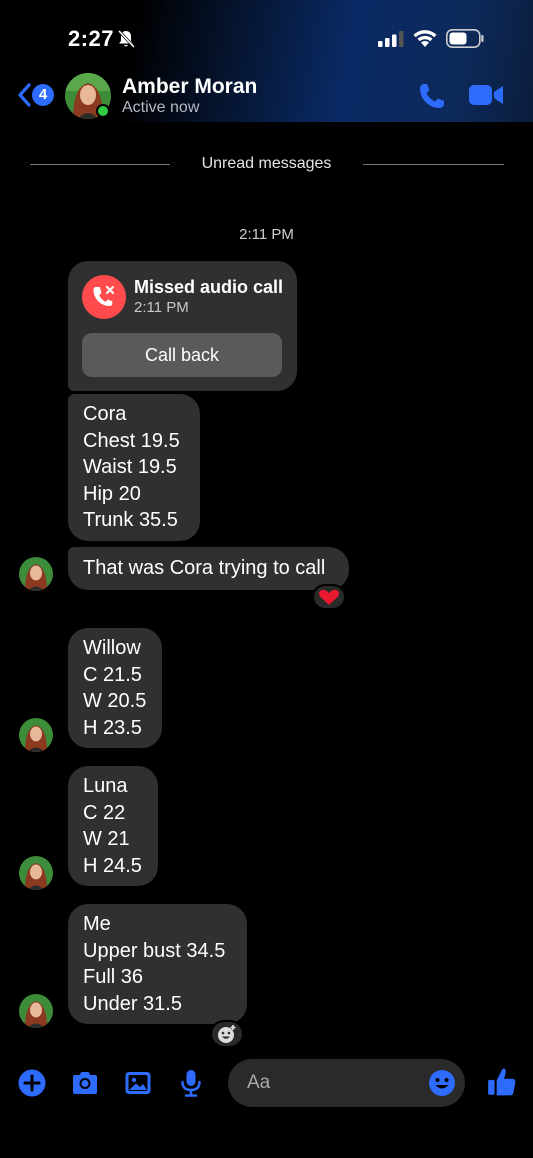  I want to click on status-bar: 2:27, so click(266, 35).